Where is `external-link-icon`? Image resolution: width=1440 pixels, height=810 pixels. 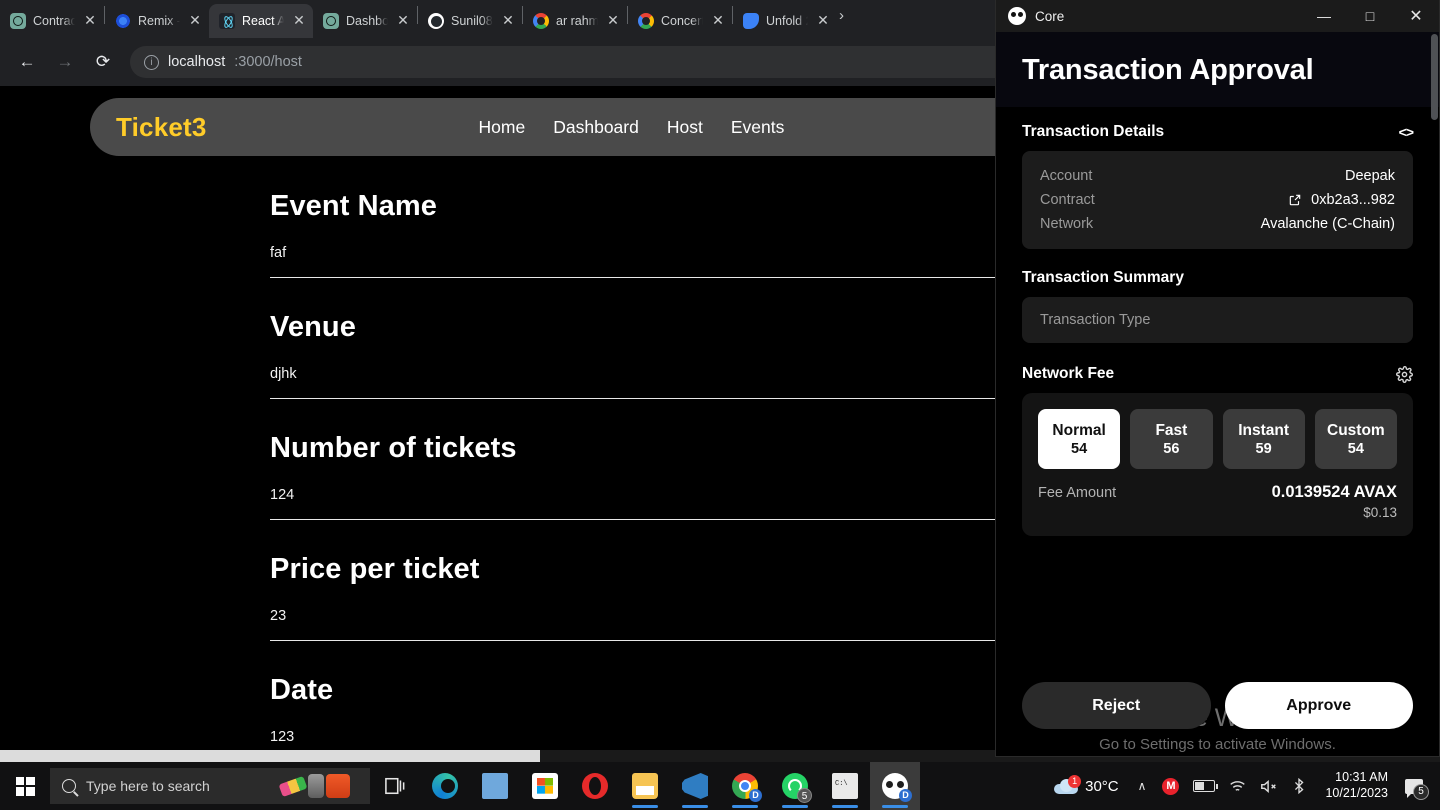 external-link-icon is located at coordinates (1295, 200).